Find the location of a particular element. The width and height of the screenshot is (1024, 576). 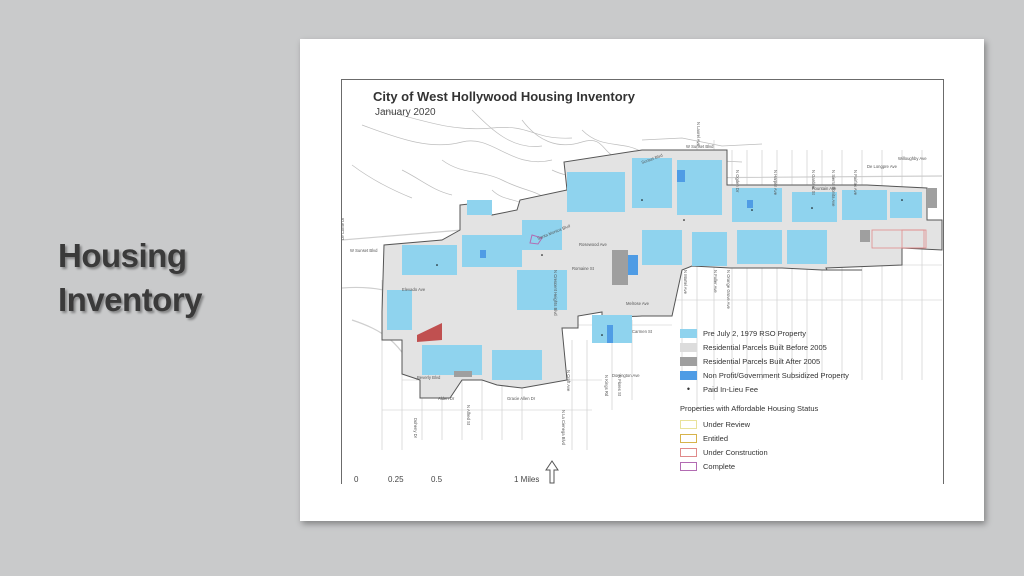

street-label: N La Cienega Blvd is located at coordinates (563, 428).